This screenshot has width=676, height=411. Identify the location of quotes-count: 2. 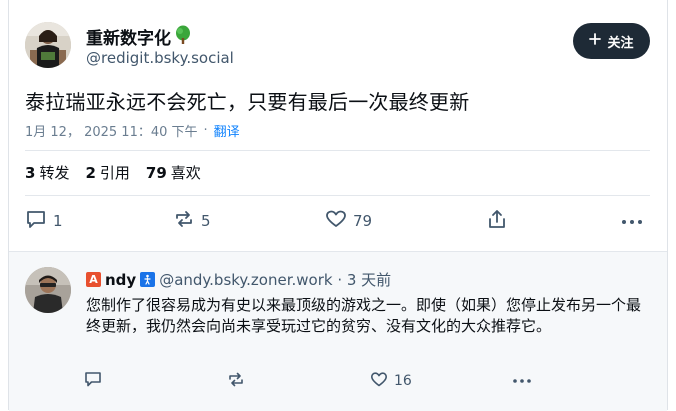
(90, 173).